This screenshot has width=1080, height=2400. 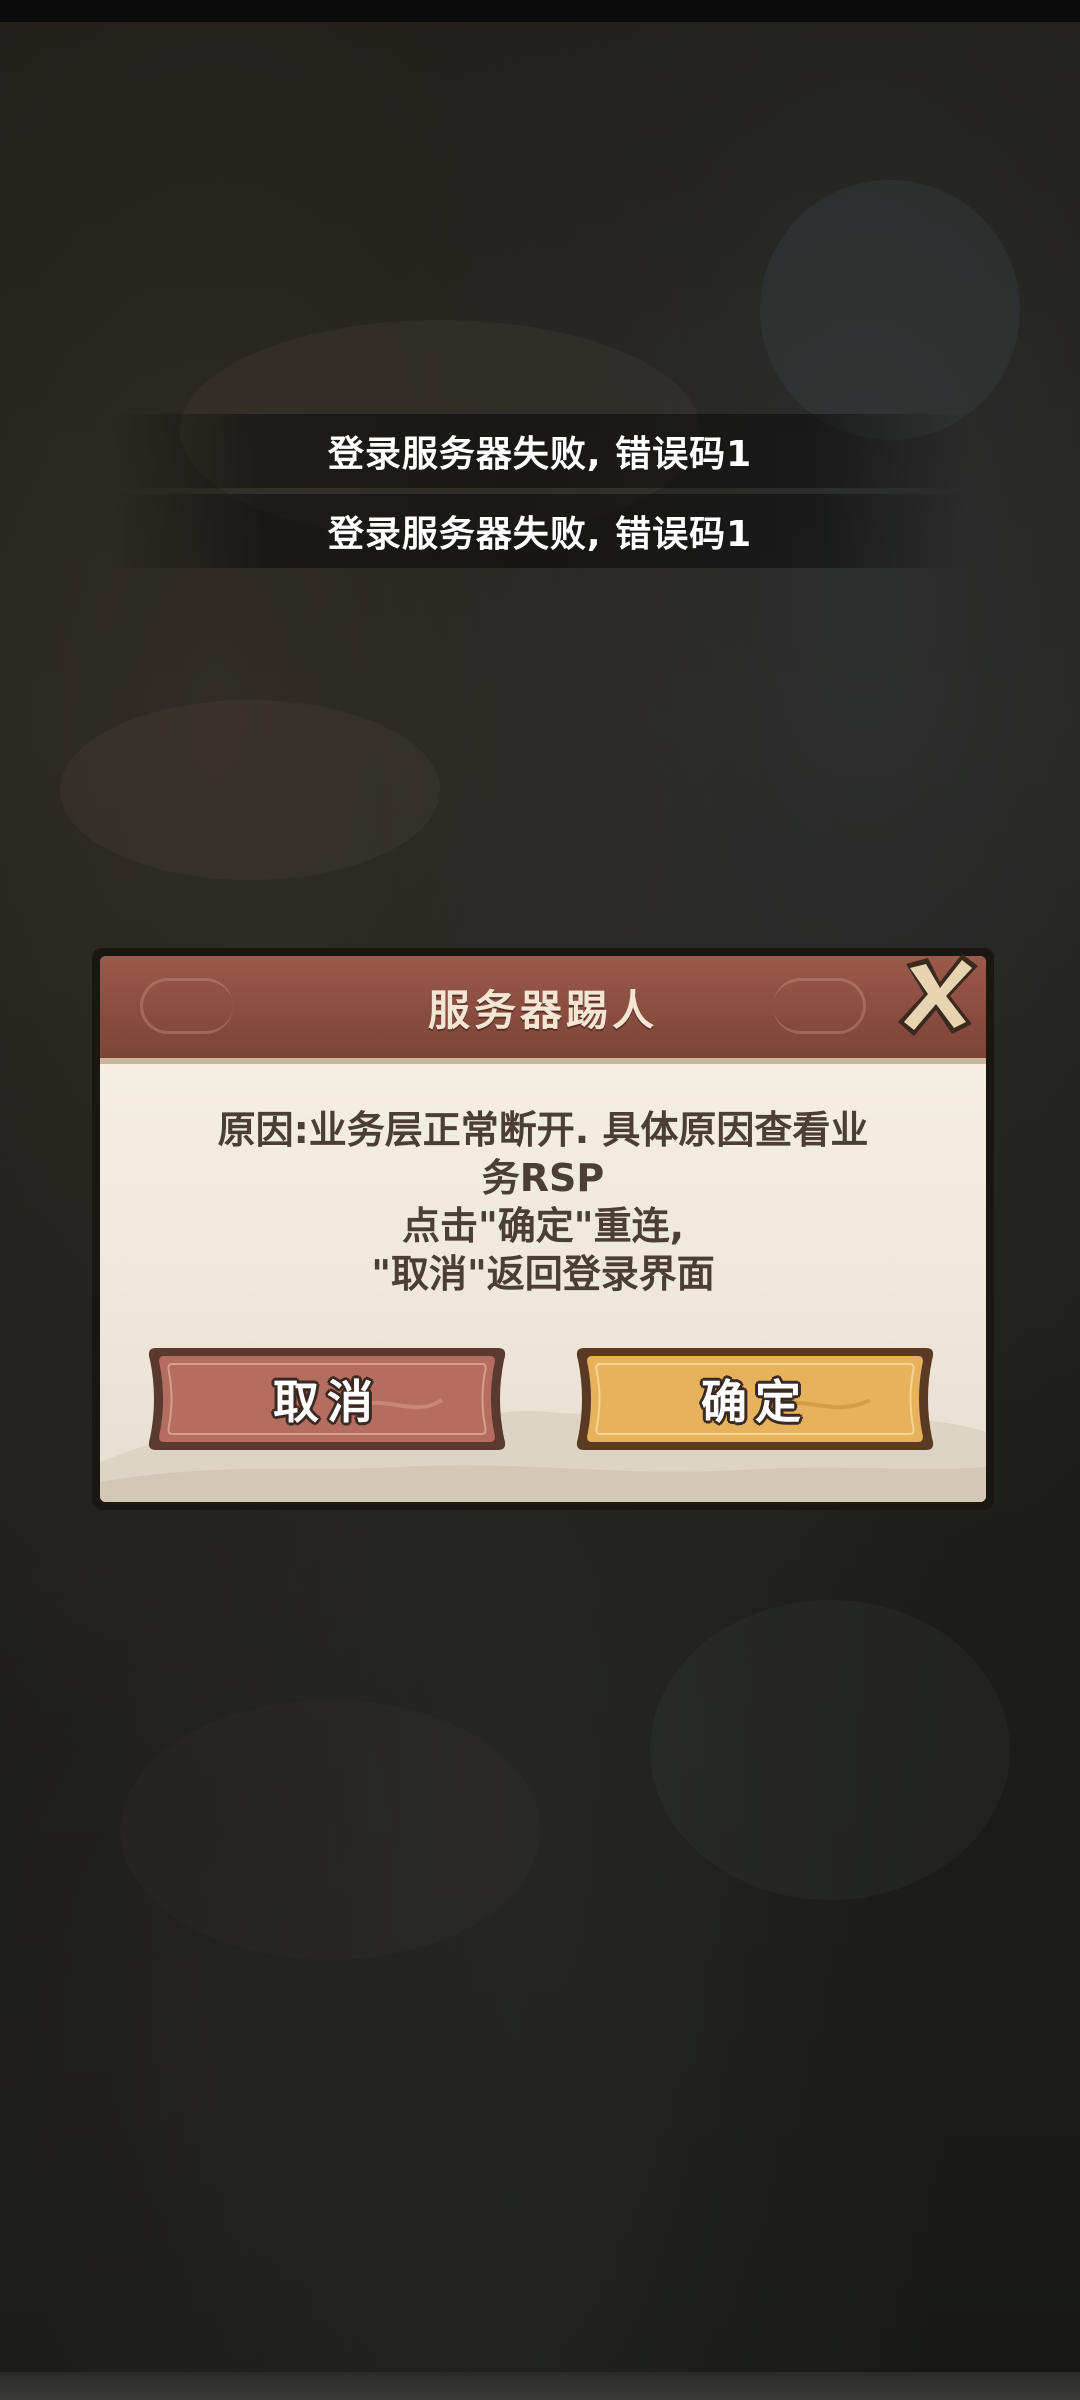 I want to click on navigation-bar, so click(x=540, y=2386).